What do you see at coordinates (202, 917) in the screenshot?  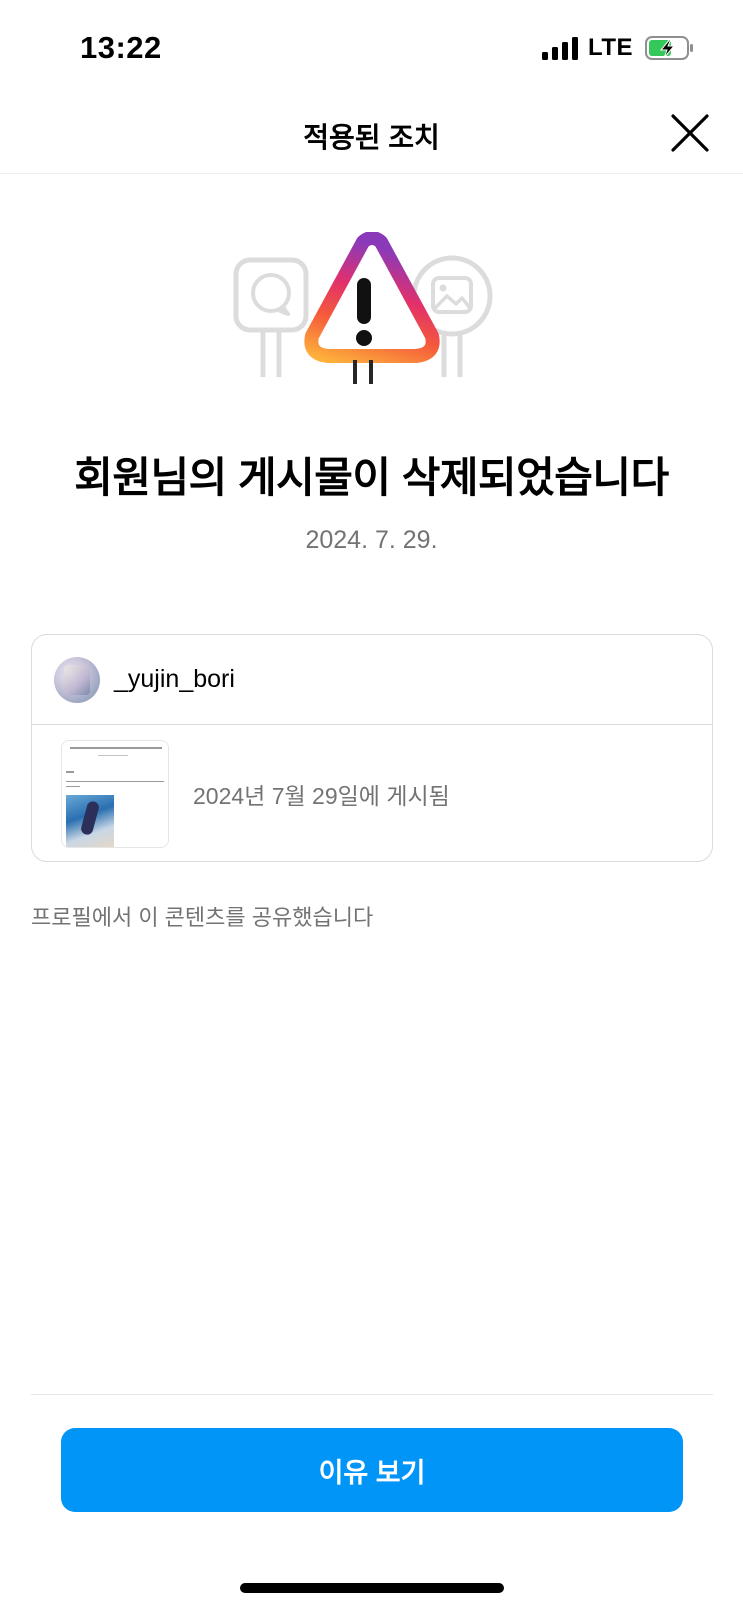 I see `share-note: 프로필에서 이 콘텐츠를 공유했습니다` at bounding box center [202, 917].